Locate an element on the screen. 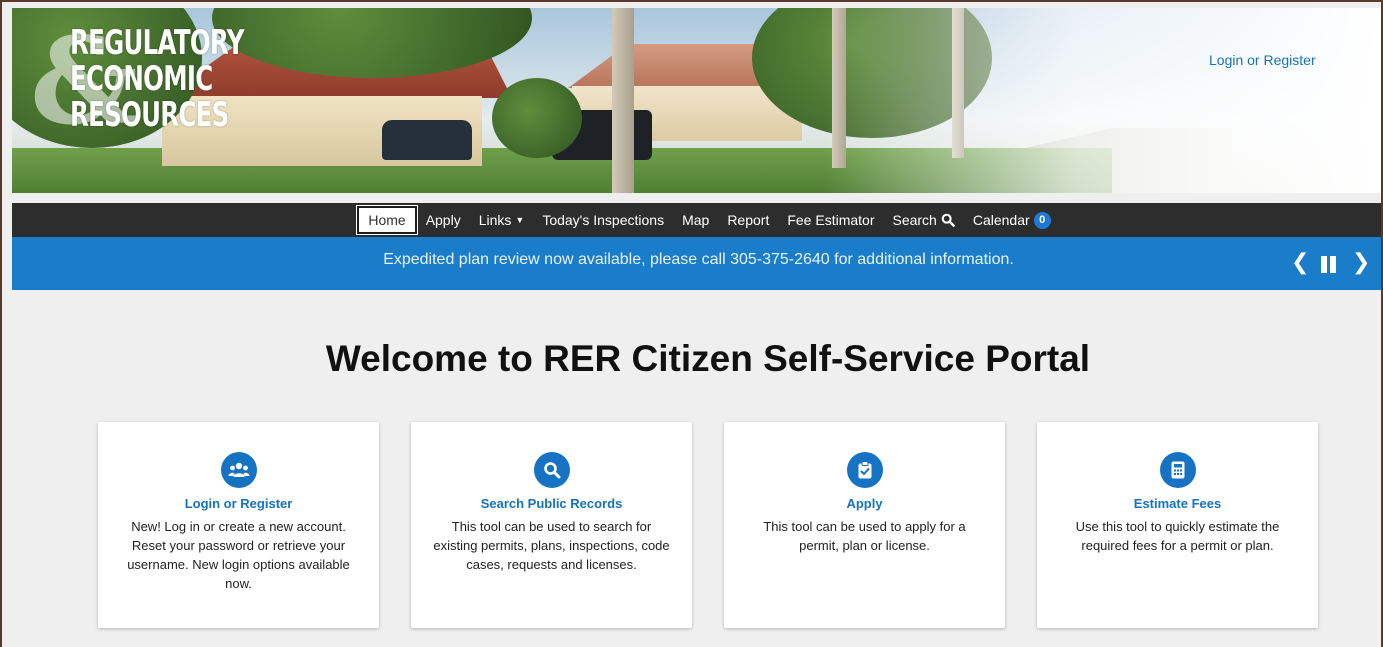 Image resolution: width=1383 pixels, height=647 pixels. nav-fee-estimator: Fee Estimator is located at coordinates (830, 220).